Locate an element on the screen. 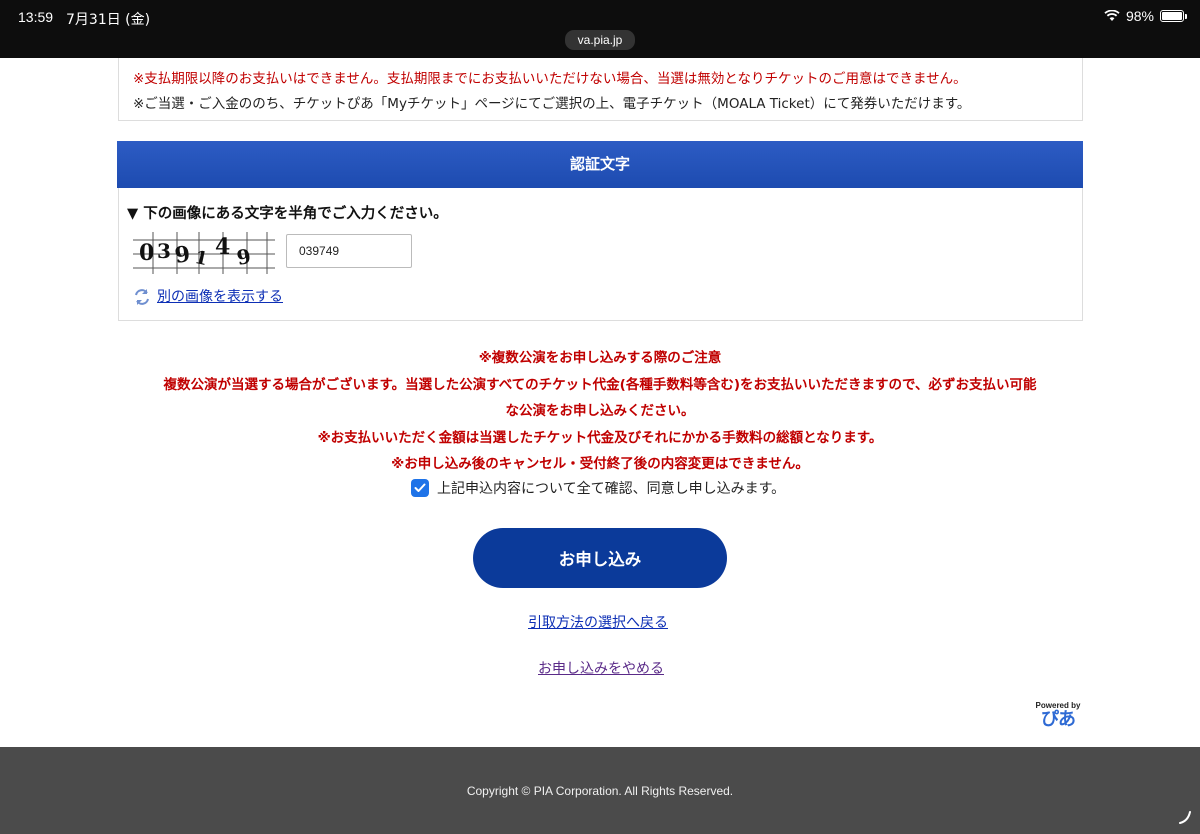  battery-icon is located at coordinates (1173, 16).